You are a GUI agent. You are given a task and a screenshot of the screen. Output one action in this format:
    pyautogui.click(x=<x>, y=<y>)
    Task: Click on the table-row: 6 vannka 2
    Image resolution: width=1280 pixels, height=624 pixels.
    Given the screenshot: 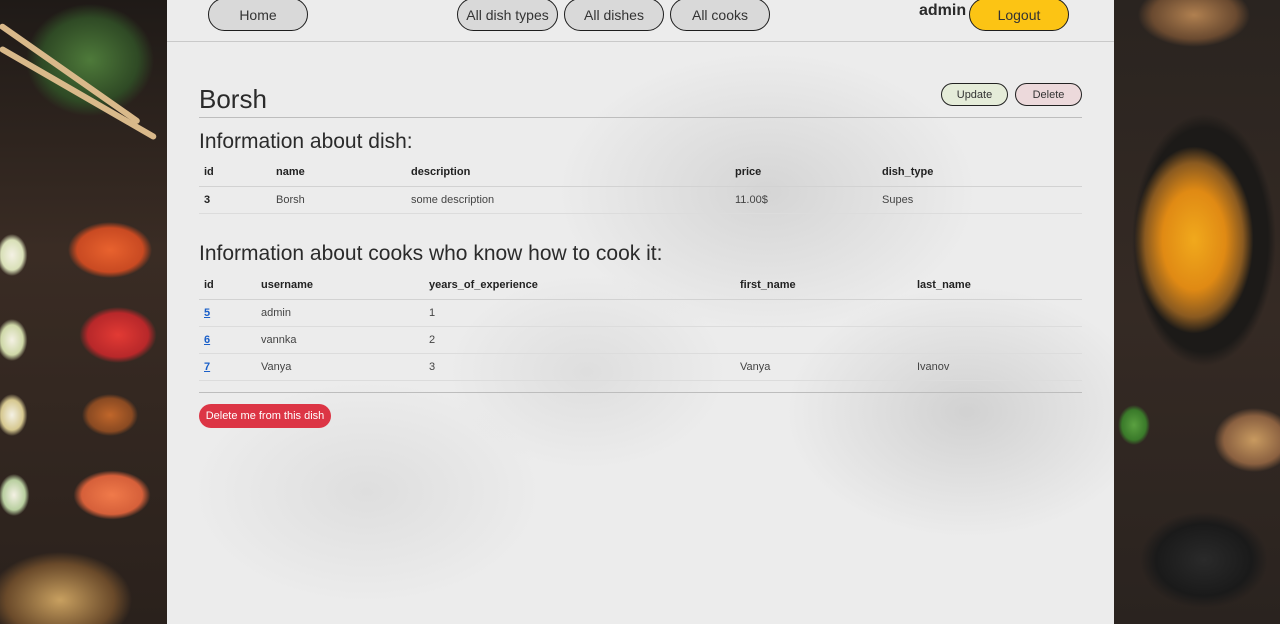 What is the action you would take?
    pyautogui.click(x=640, y=340)
    